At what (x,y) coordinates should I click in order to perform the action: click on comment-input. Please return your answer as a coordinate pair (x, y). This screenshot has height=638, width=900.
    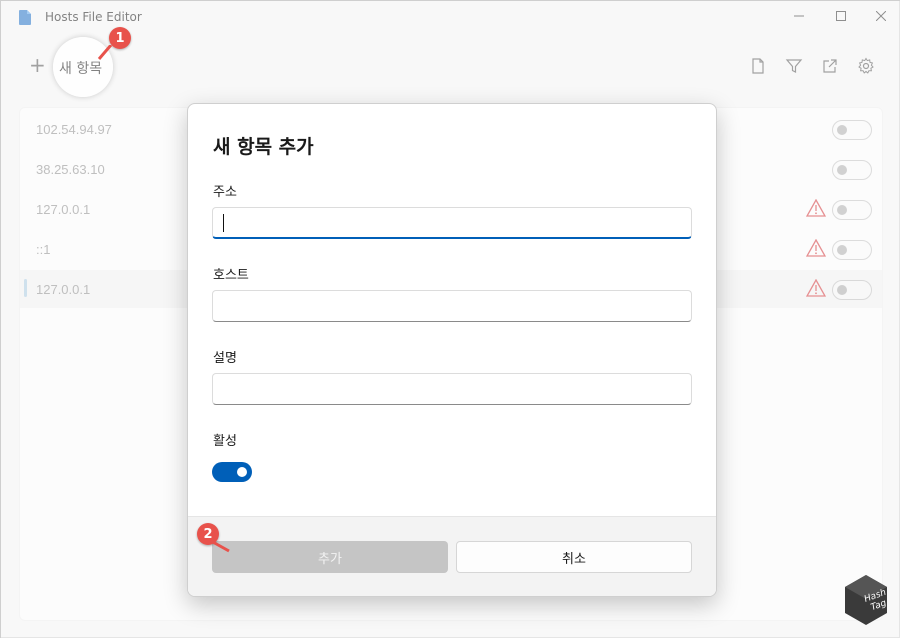
    Looking at the image, I should click on (452, 389).